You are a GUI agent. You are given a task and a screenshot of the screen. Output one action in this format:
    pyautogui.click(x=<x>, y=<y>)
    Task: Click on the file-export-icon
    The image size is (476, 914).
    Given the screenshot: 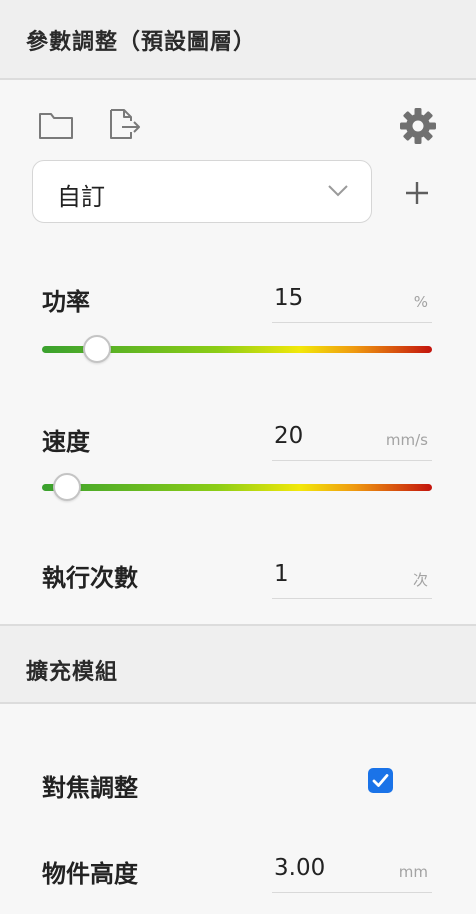 What is the action you would take?
    pyautogui.click(x=125, y=124)
    